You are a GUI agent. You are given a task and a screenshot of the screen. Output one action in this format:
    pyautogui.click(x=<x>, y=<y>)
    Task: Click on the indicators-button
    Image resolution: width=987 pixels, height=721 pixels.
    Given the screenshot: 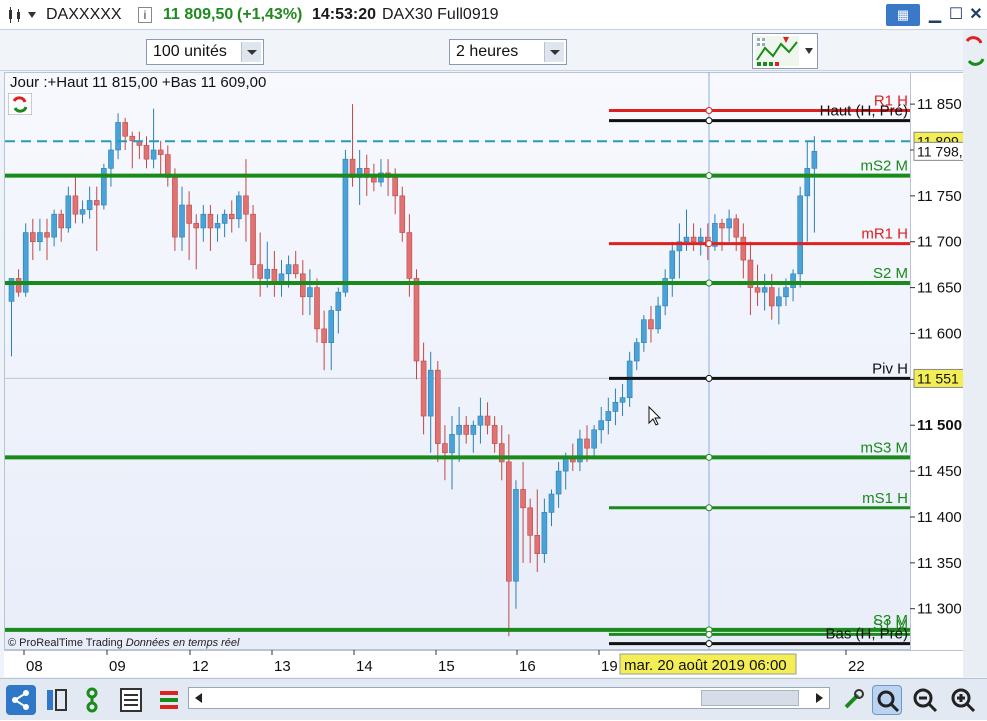 What is the action you would take?
    pyautogui.click(x=785, y=51)
    